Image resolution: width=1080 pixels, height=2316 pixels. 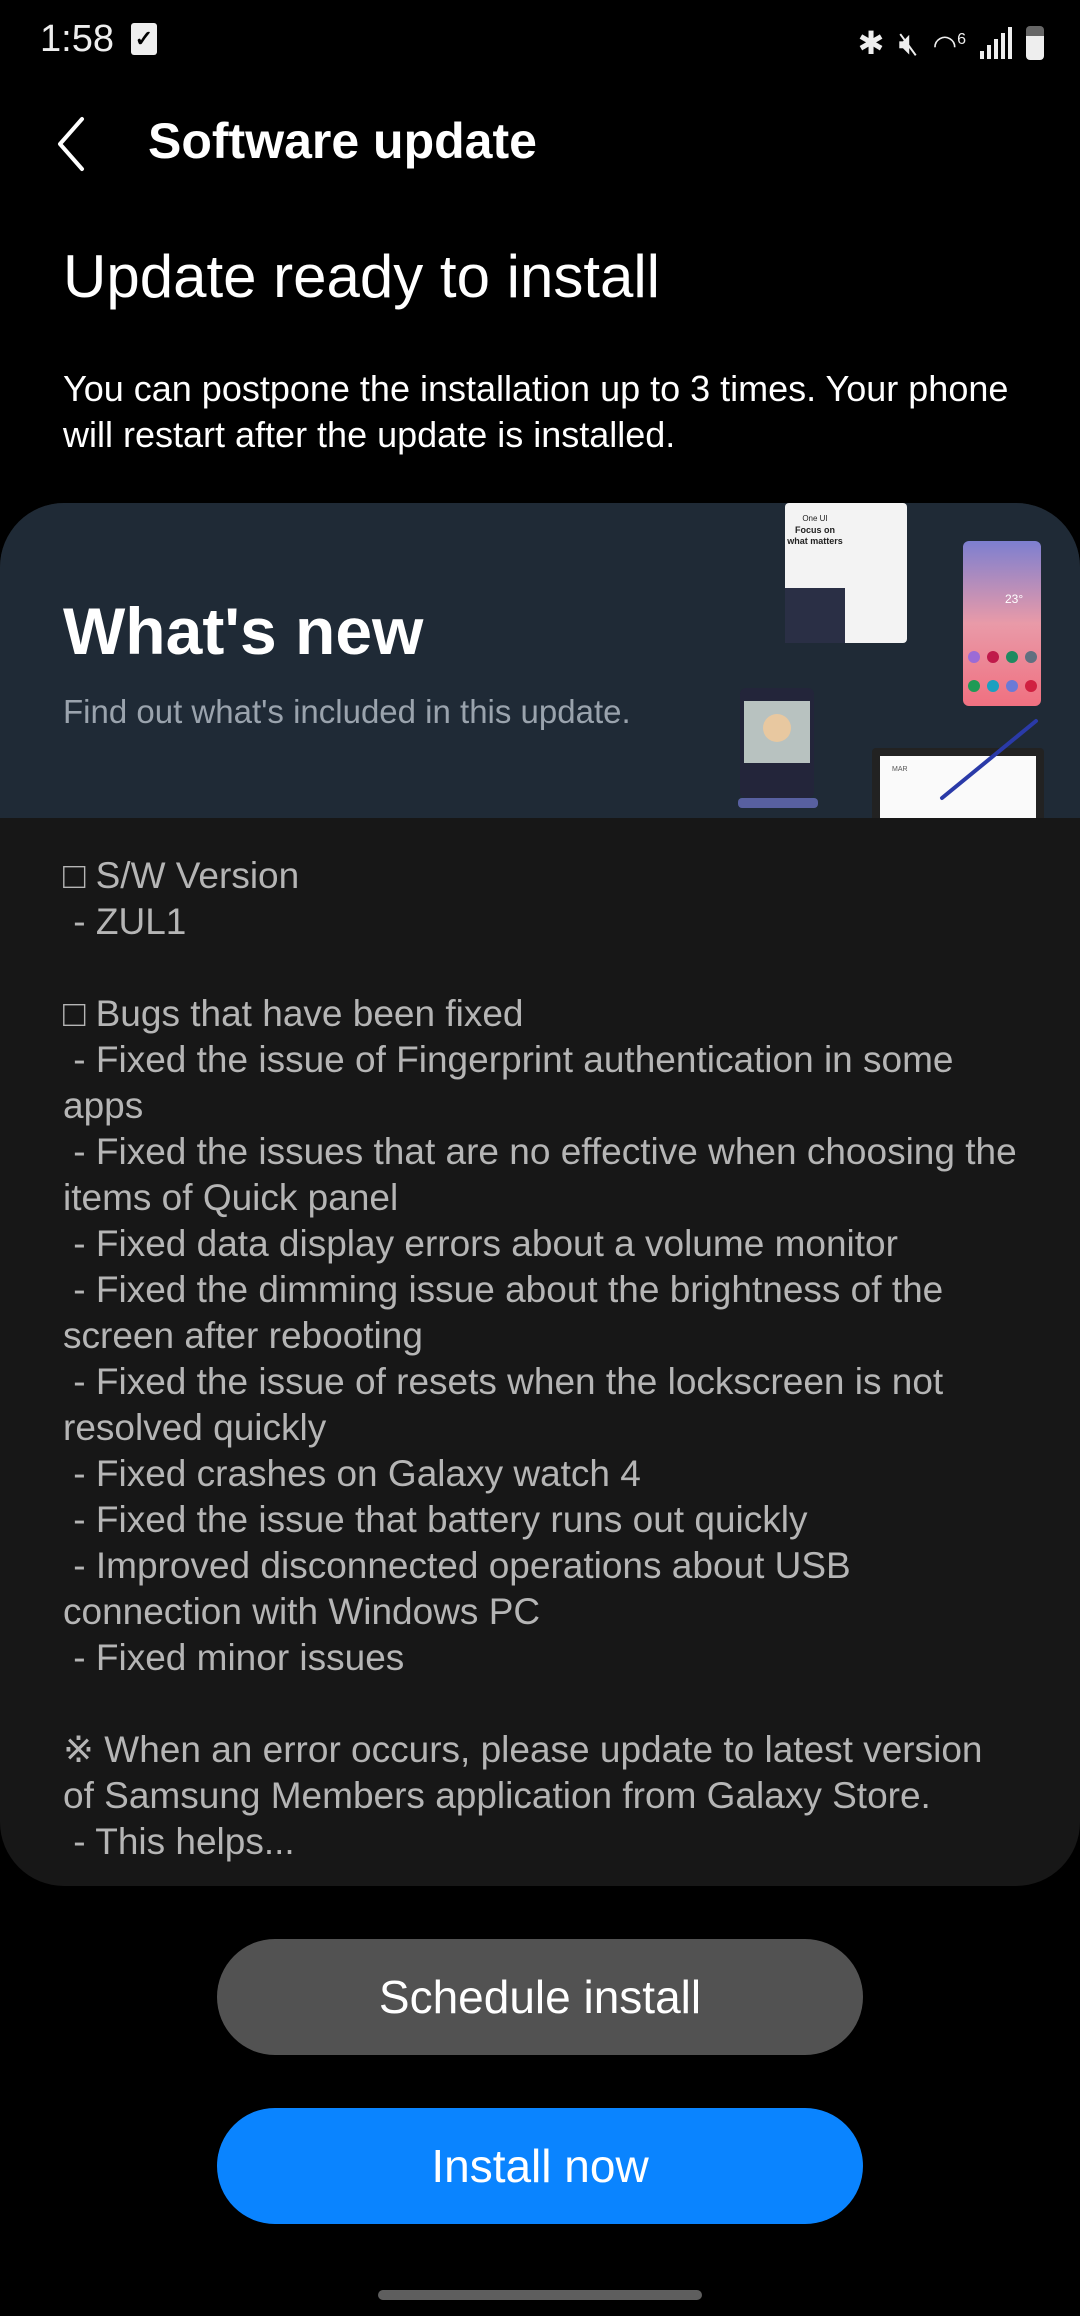 What do you see at coordinates (908, 42) in the screenshot?
I see `mute-icon: 🔇︎` at bounding box center [908, 42].